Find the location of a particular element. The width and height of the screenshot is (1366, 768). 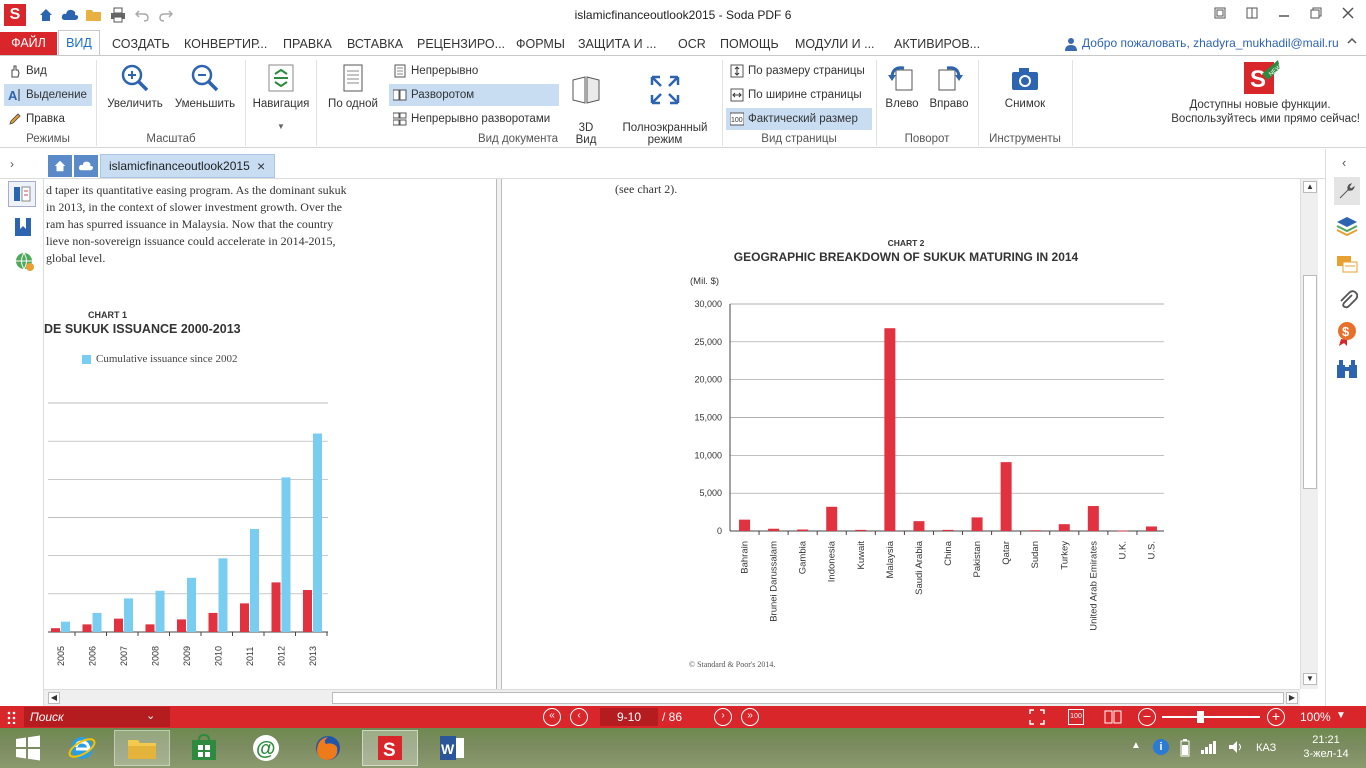

minimize-icon is located at coordinates (1284, 13).